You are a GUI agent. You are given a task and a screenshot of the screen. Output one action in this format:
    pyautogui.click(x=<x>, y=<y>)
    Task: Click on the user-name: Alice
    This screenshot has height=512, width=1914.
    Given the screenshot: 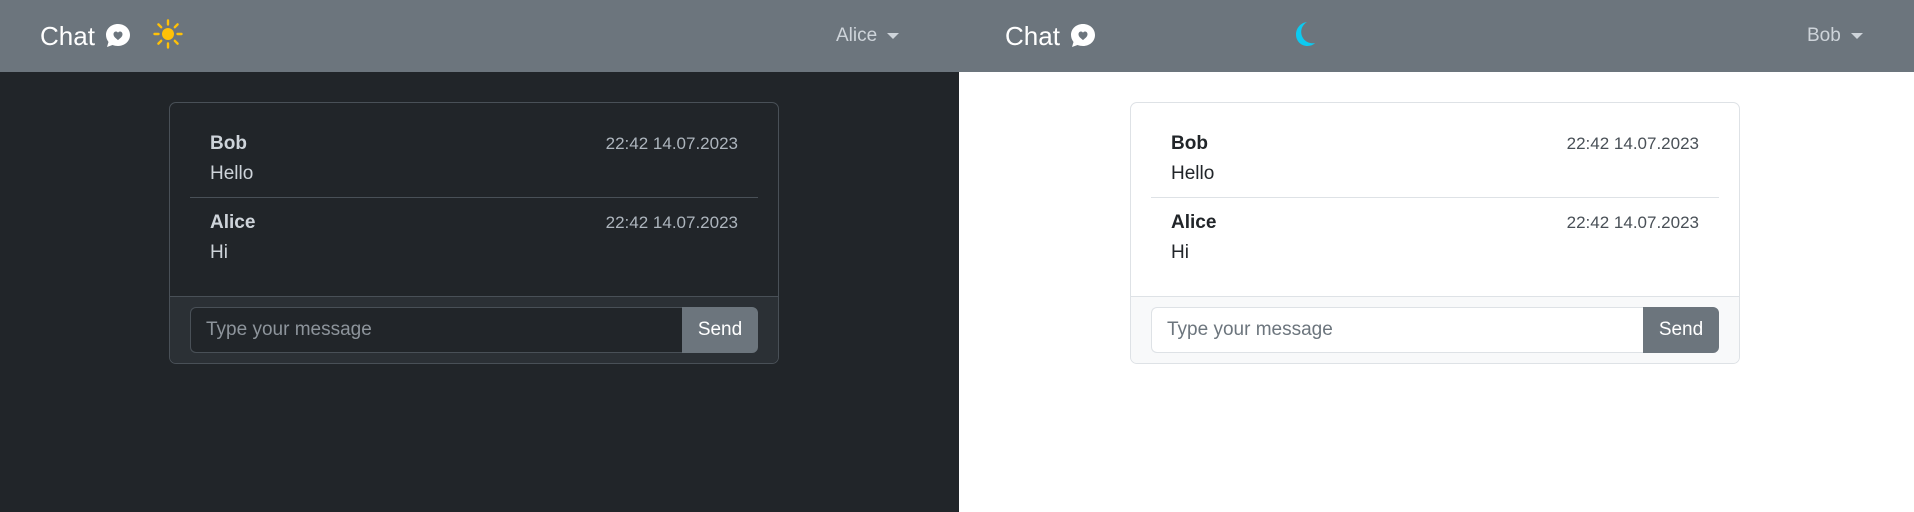 What is the action you would take?
    pyautogui.click(x=857, y=35)
    